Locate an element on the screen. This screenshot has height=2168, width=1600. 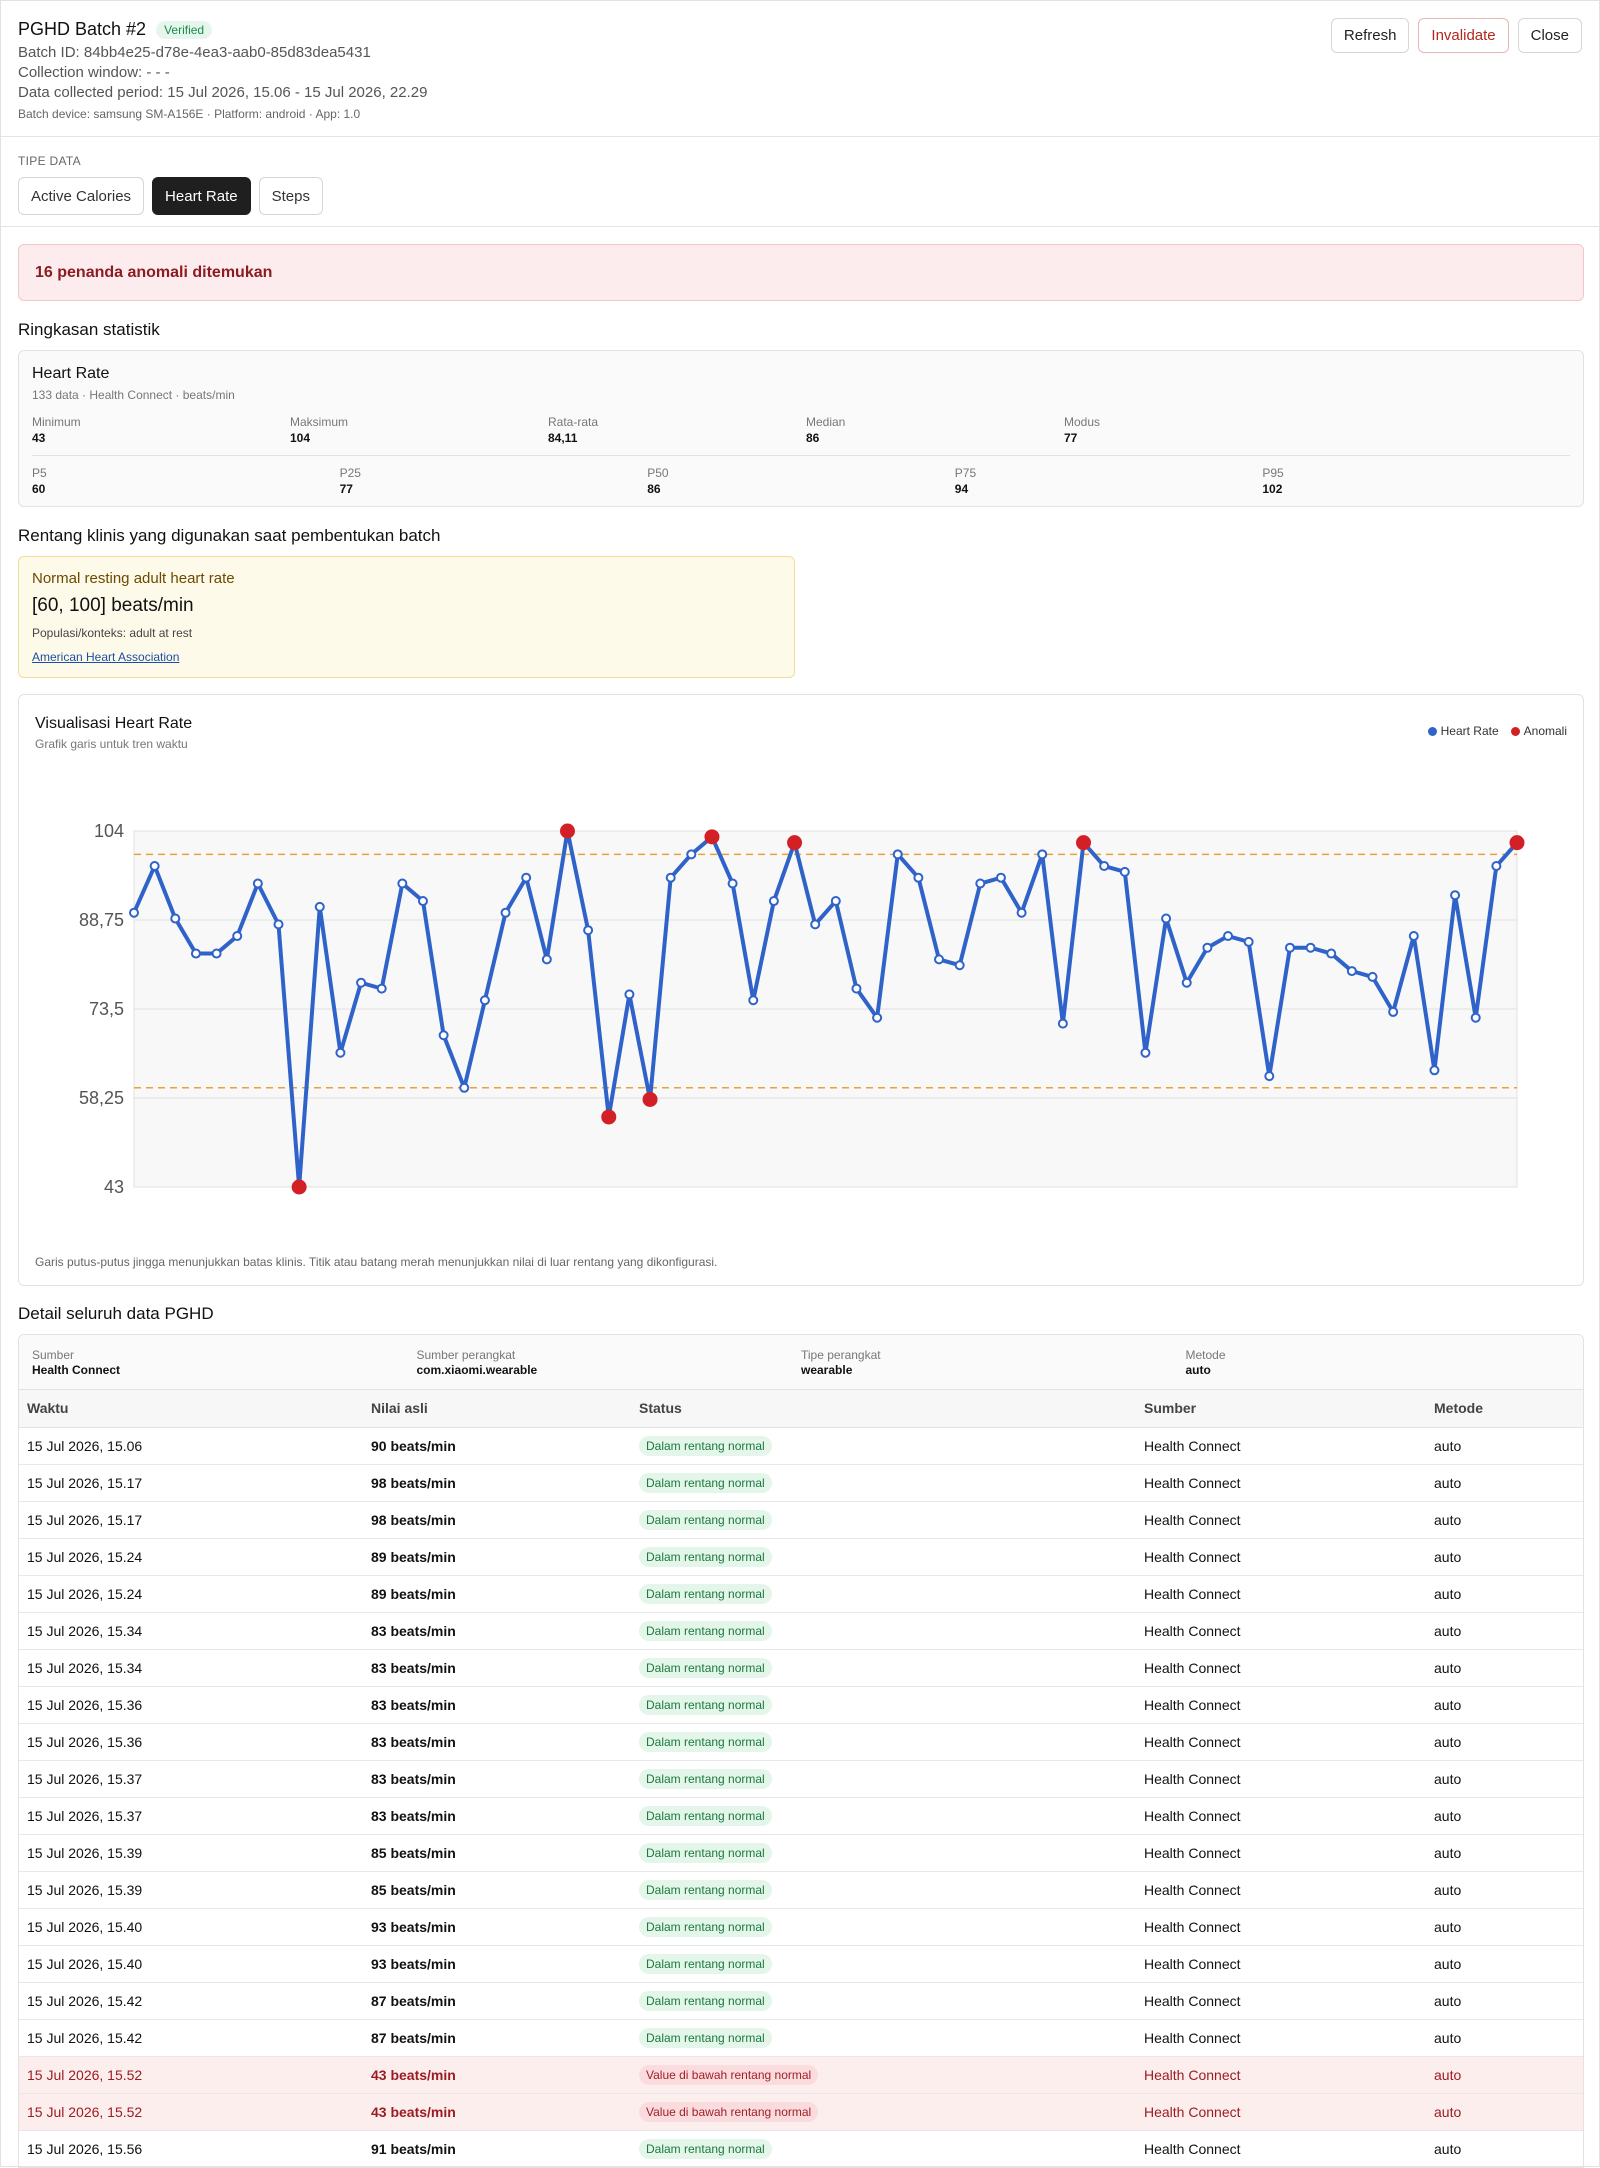
tab-steps: Steps is located at coordinates (290, 196).